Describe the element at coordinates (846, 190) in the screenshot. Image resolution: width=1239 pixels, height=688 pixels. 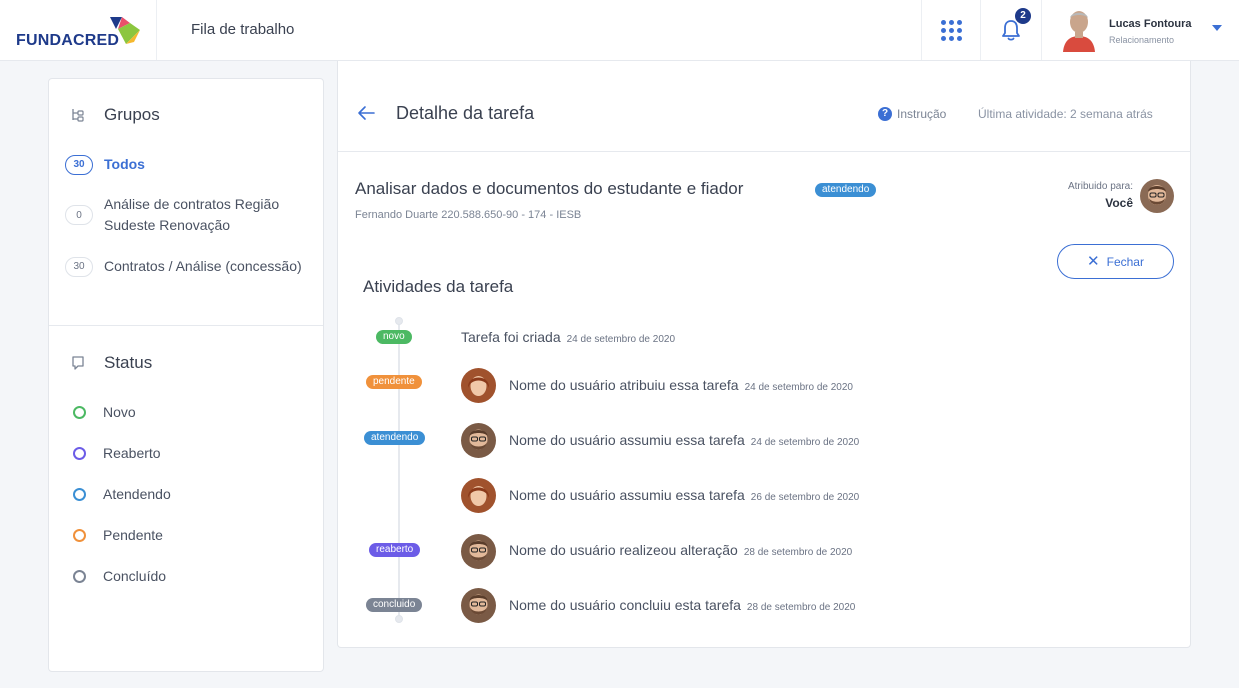
I see `task-status-badge: atendendo` at that location.